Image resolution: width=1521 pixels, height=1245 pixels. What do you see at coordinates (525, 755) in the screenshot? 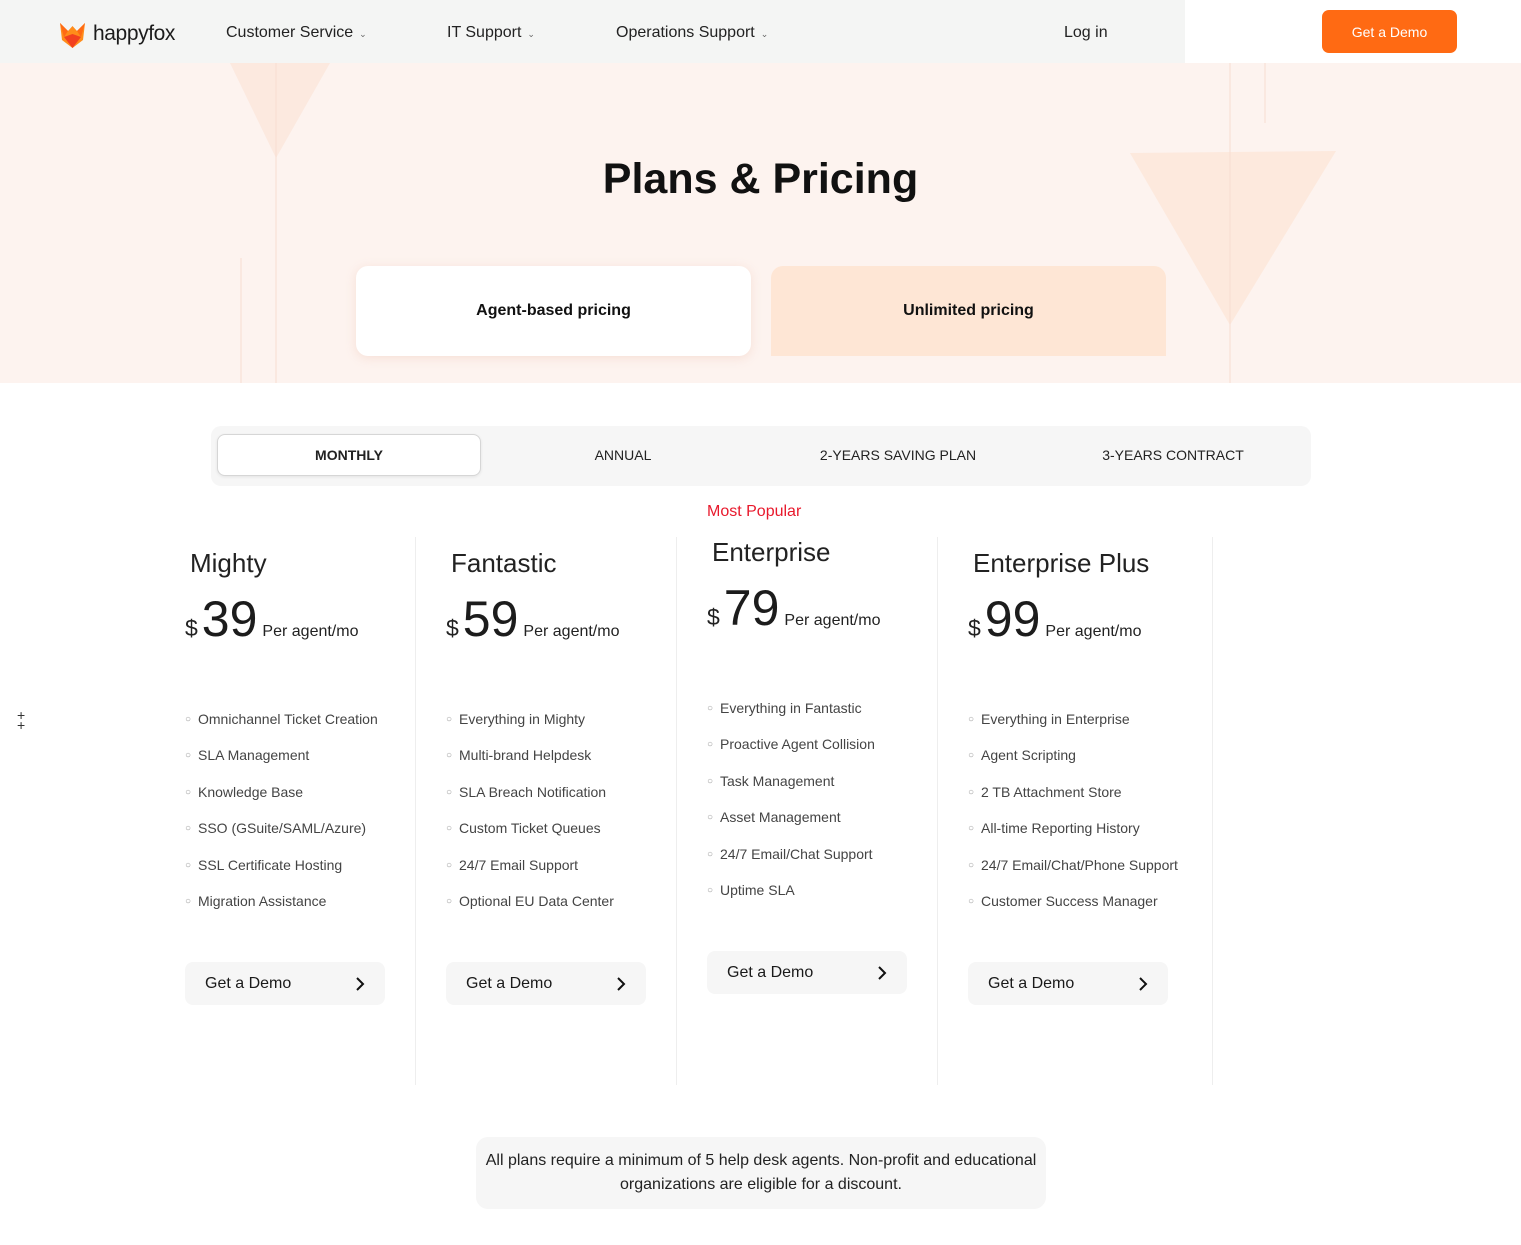
I see `feature-label: Multi-brand Helpdesk` at bounding box center [525, 755].